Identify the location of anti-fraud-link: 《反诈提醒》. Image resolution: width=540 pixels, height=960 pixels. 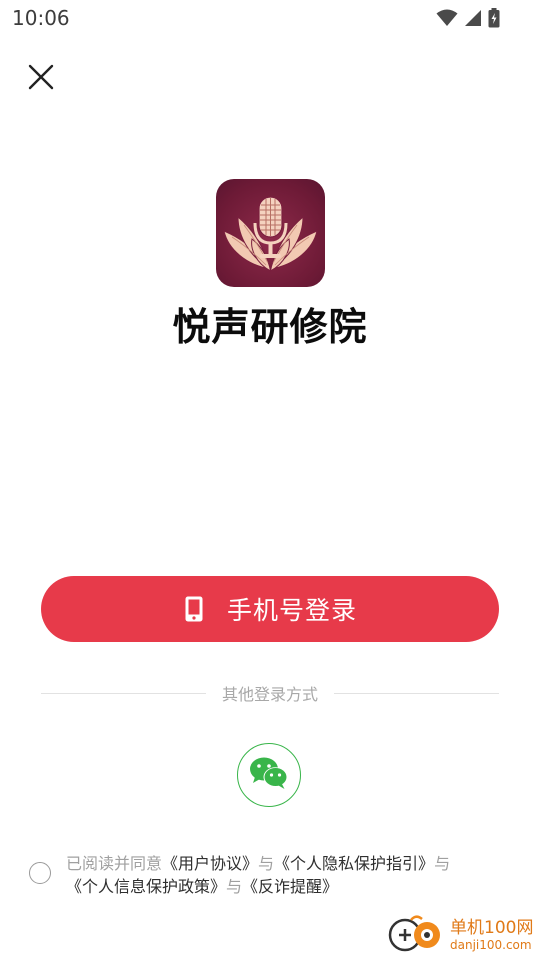
(290, 886).